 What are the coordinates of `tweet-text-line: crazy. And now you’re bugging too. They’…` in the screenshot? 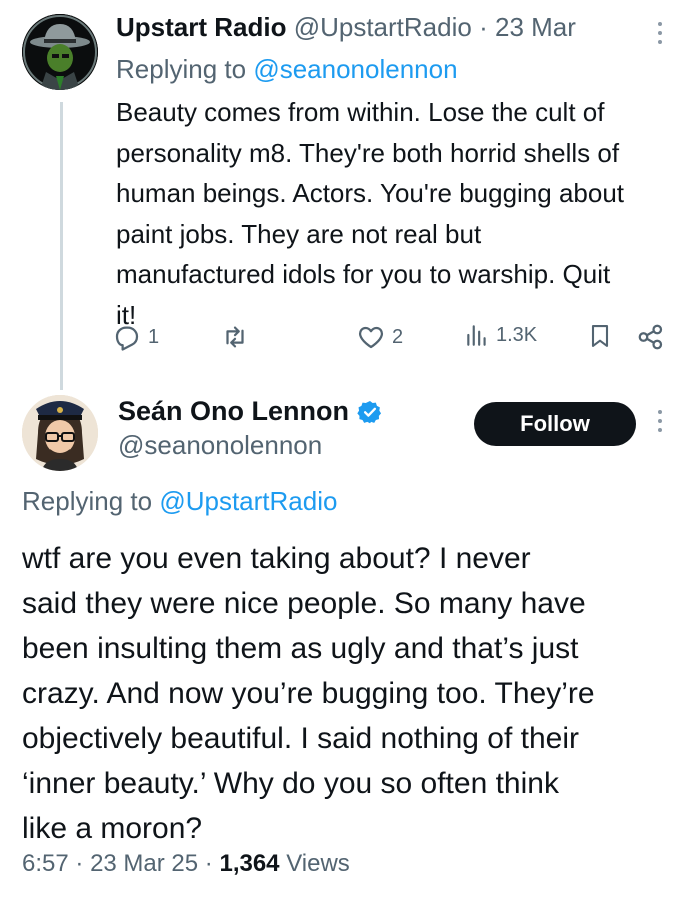 It's located at (308, 693).